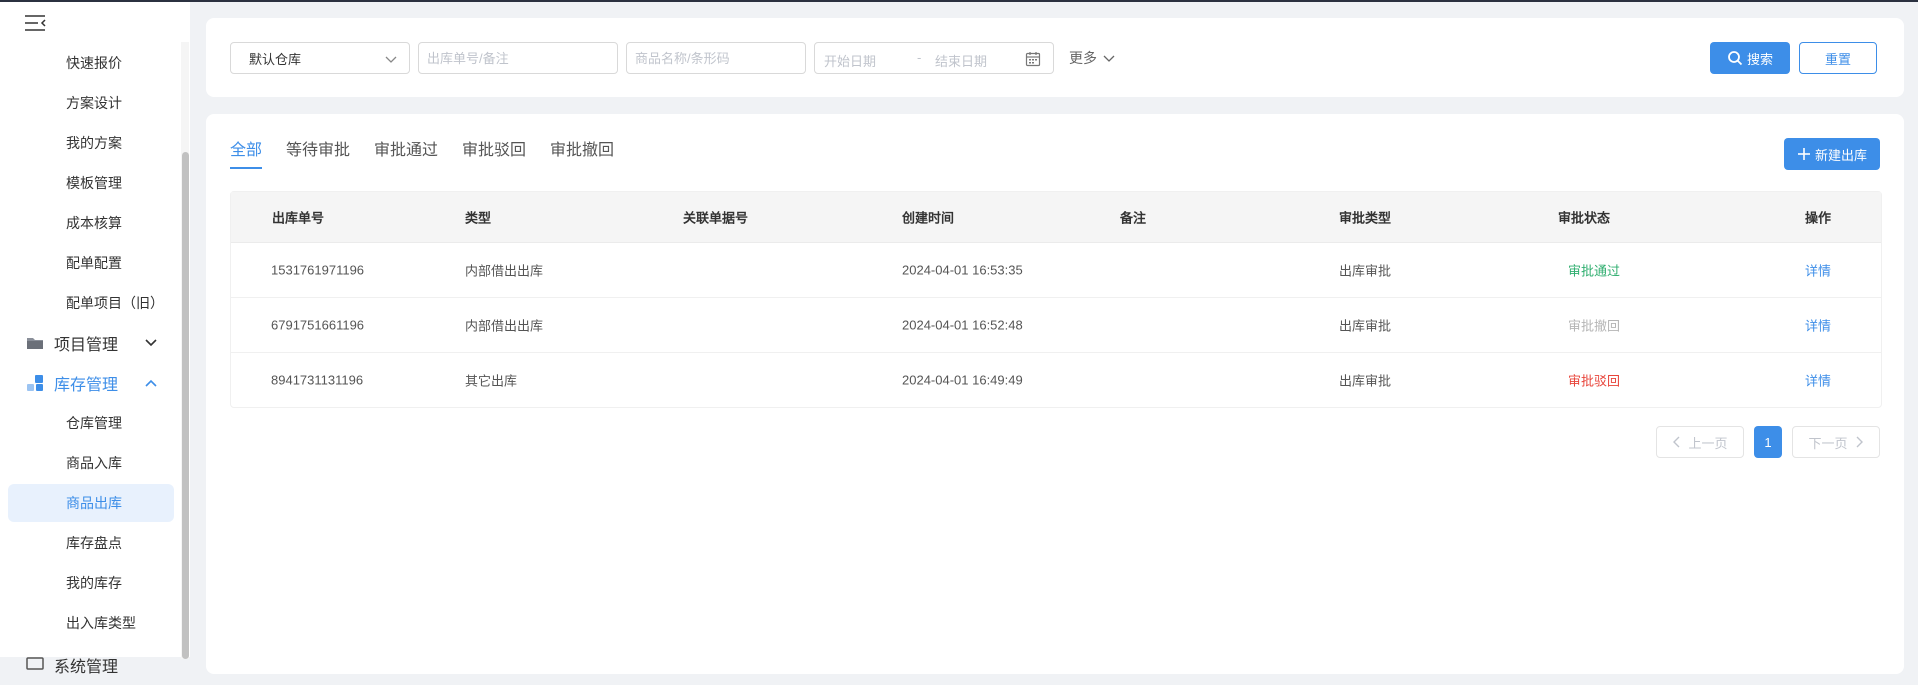  I want to click on table-header: 出库单号 类型 关联单据号 创建时间 备注 审批类型 审批状态 操作, so click(1056, 217).